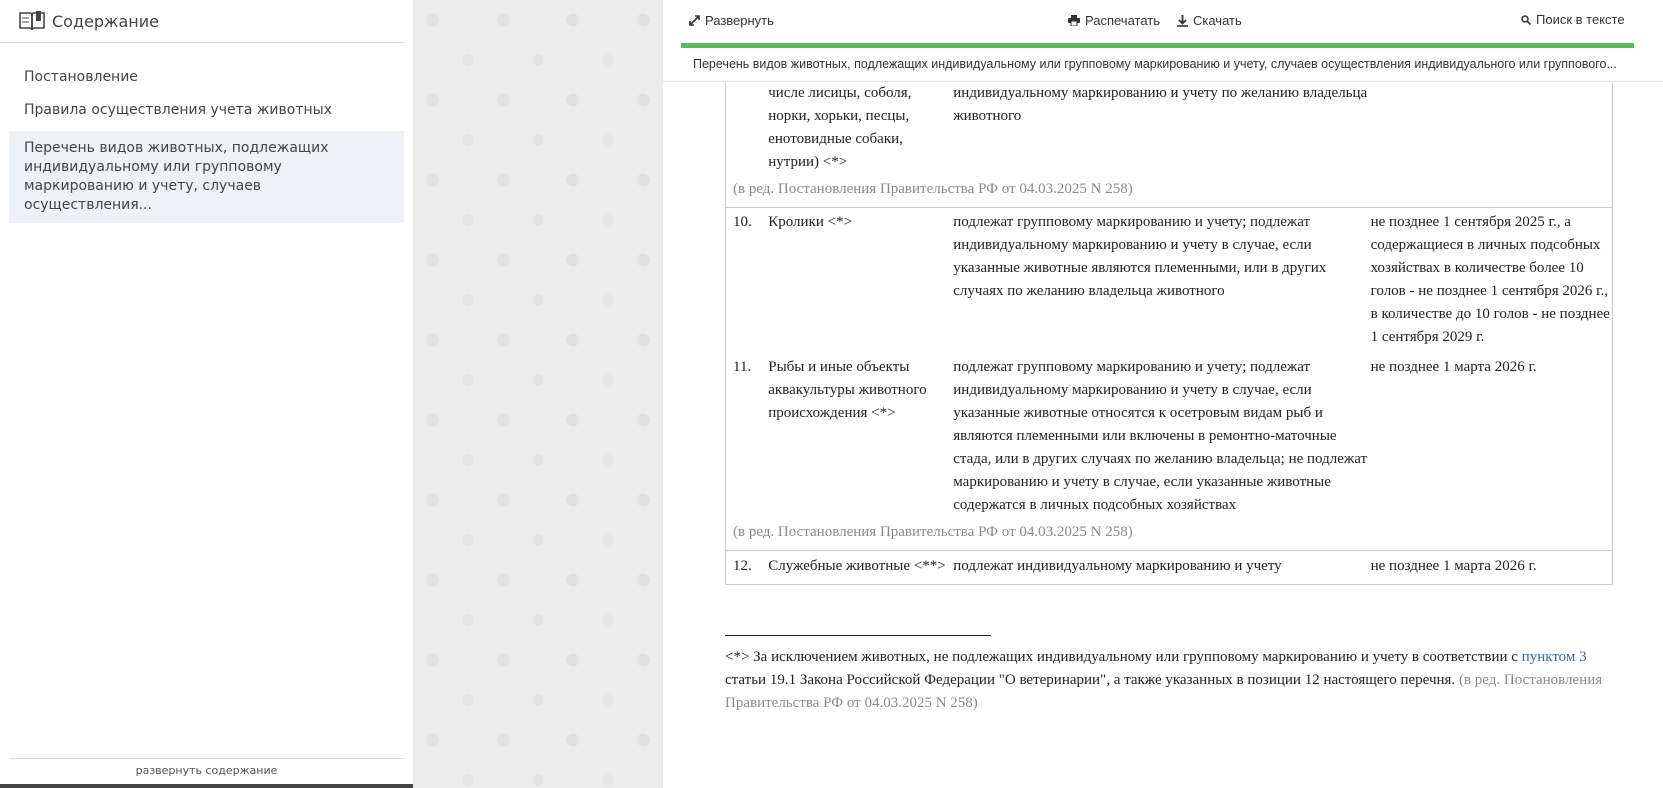  What do you see at coordinates (105, 21) in the screenshot?
I see `sidebar-title: Содержание` at bounding box center [105, 21].